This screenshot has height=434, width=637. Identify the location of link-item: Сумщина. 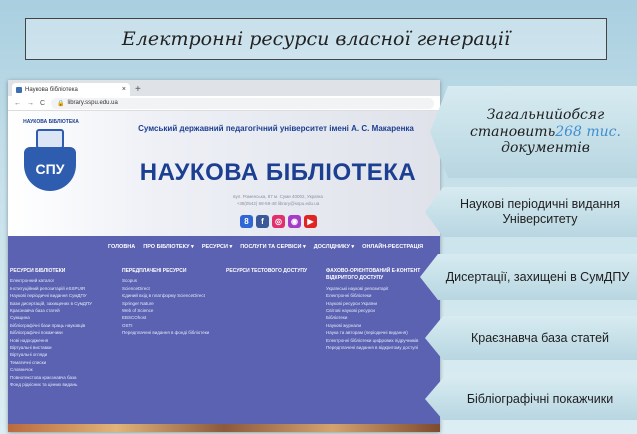
(64, 317).